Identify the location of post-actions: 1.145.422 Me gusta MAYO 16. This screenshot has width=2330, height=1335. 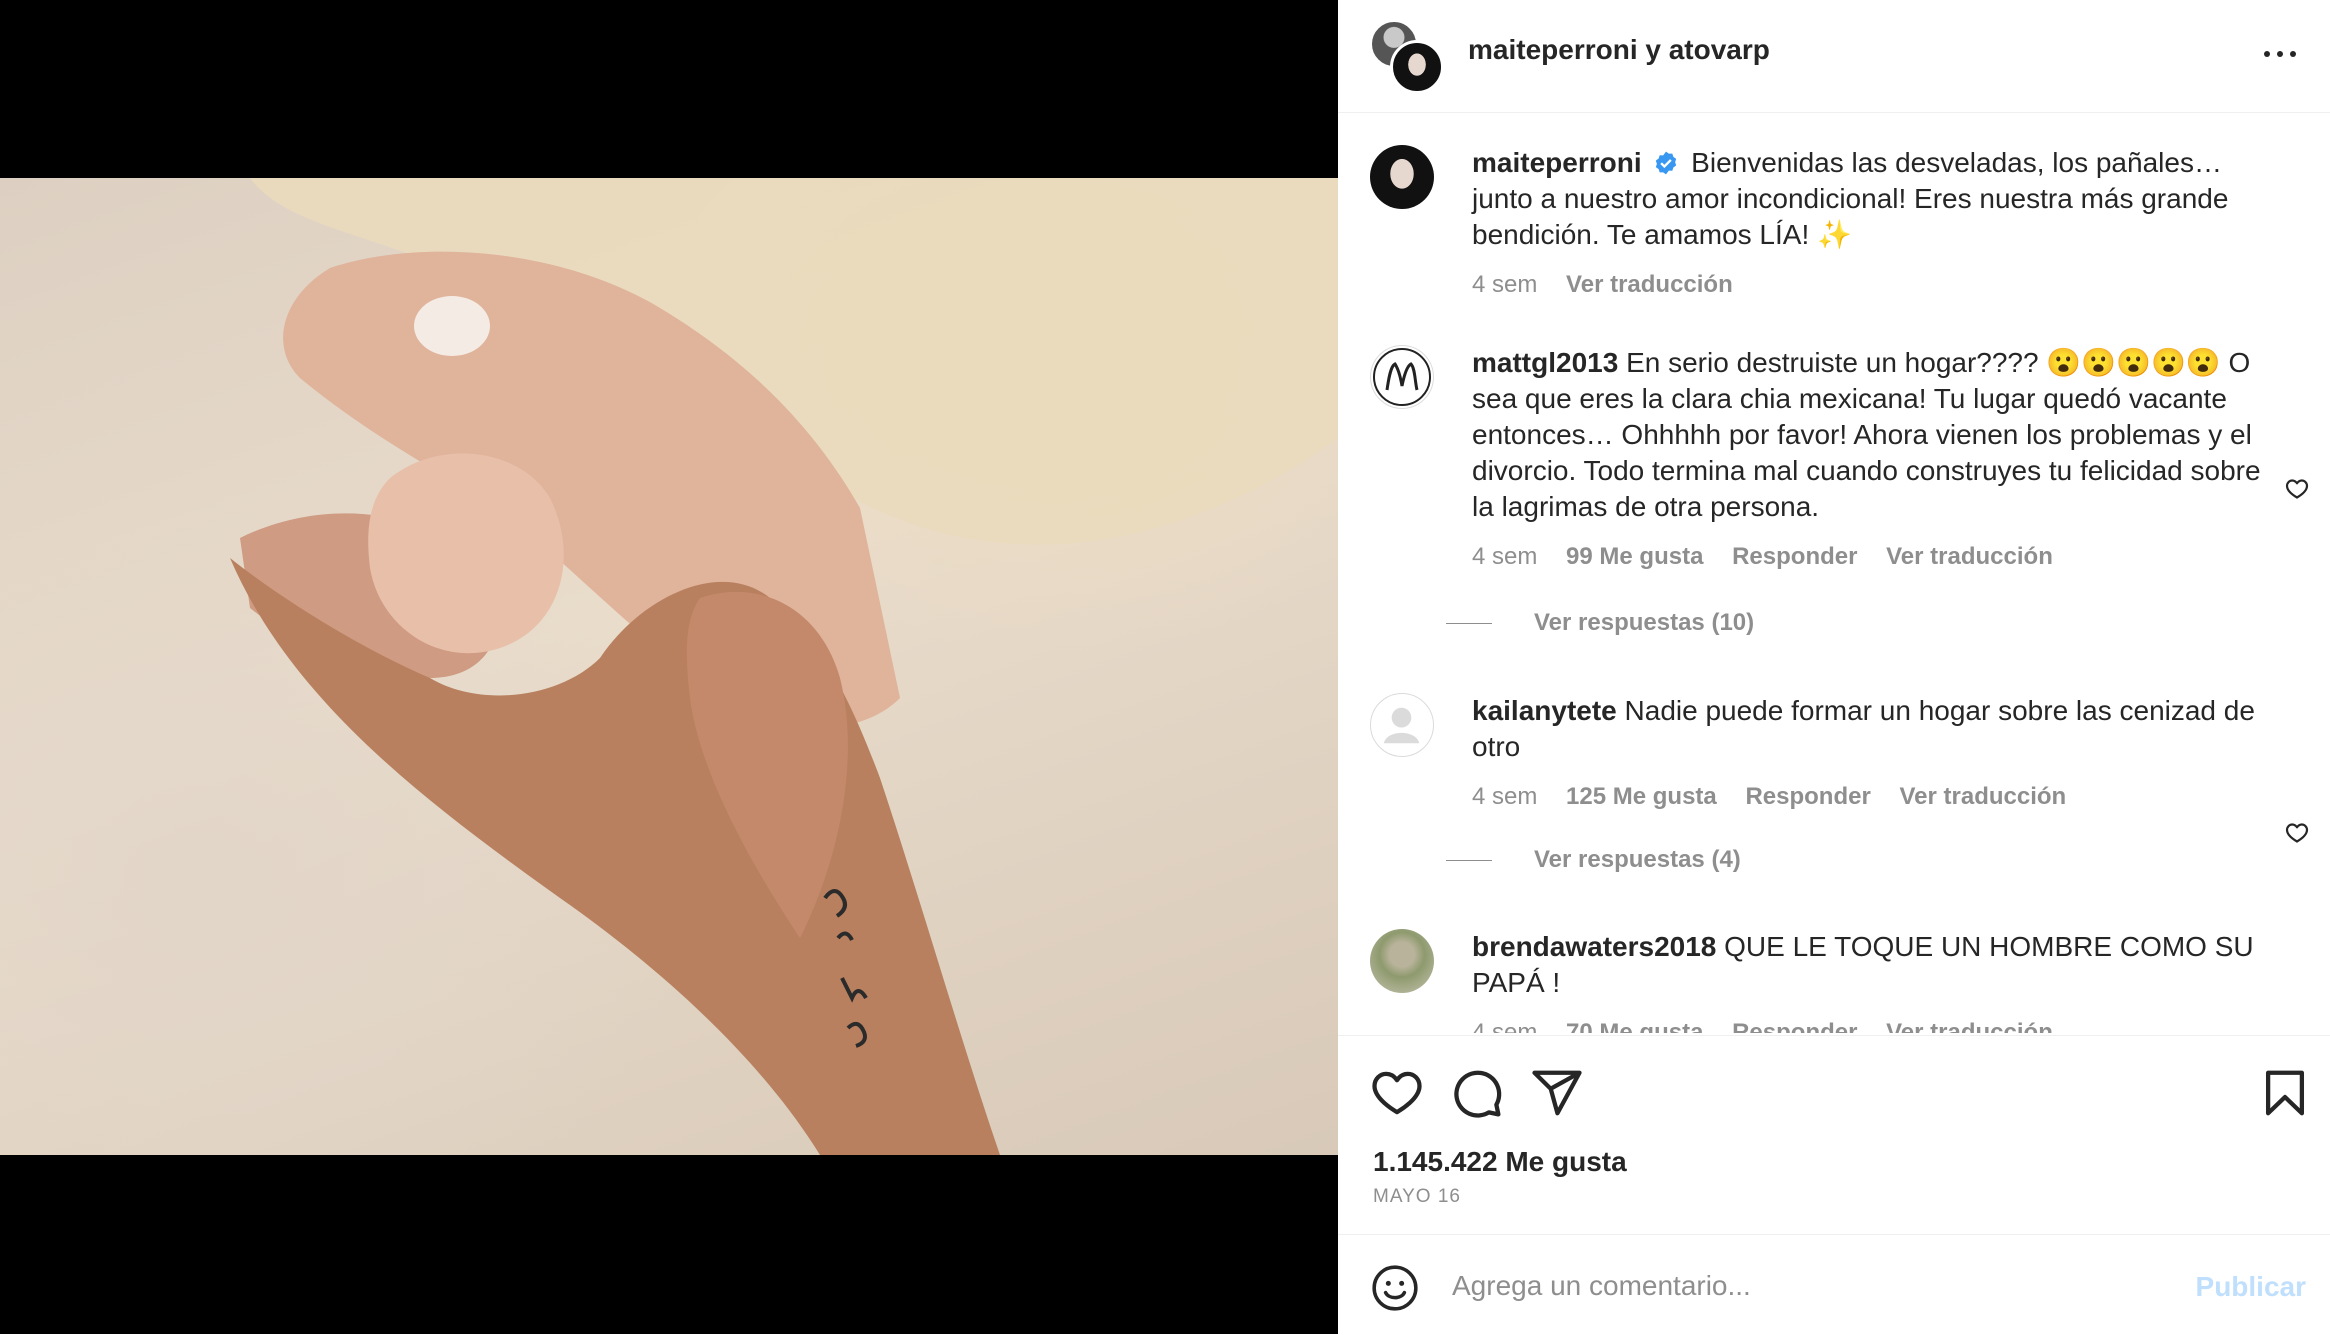
(1834, 1135).